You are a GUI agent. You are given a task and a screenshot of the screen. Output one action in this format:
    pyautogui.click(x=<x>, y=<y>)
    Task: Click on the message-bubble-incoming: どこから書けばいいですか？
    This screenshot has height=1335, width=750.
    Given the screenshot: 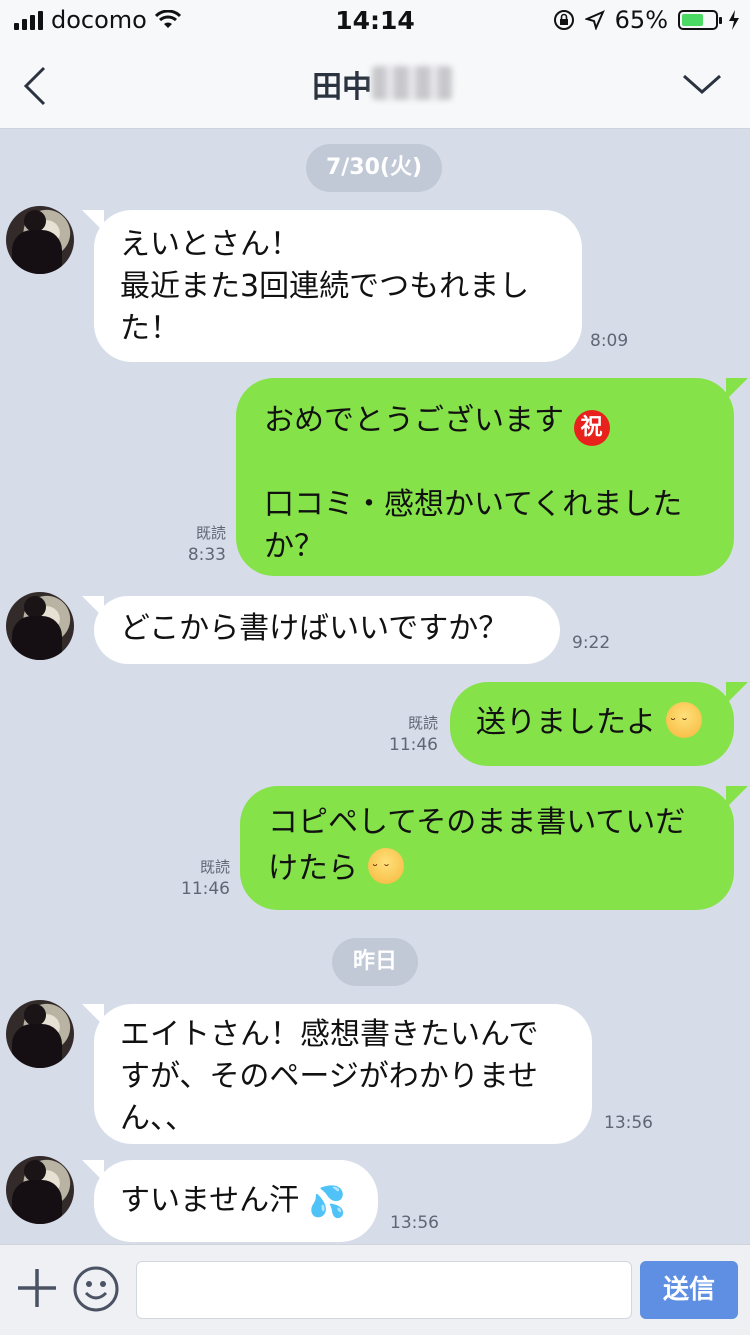 What is the action you would take?
    pyautogui.click(x=327, y=630)
    